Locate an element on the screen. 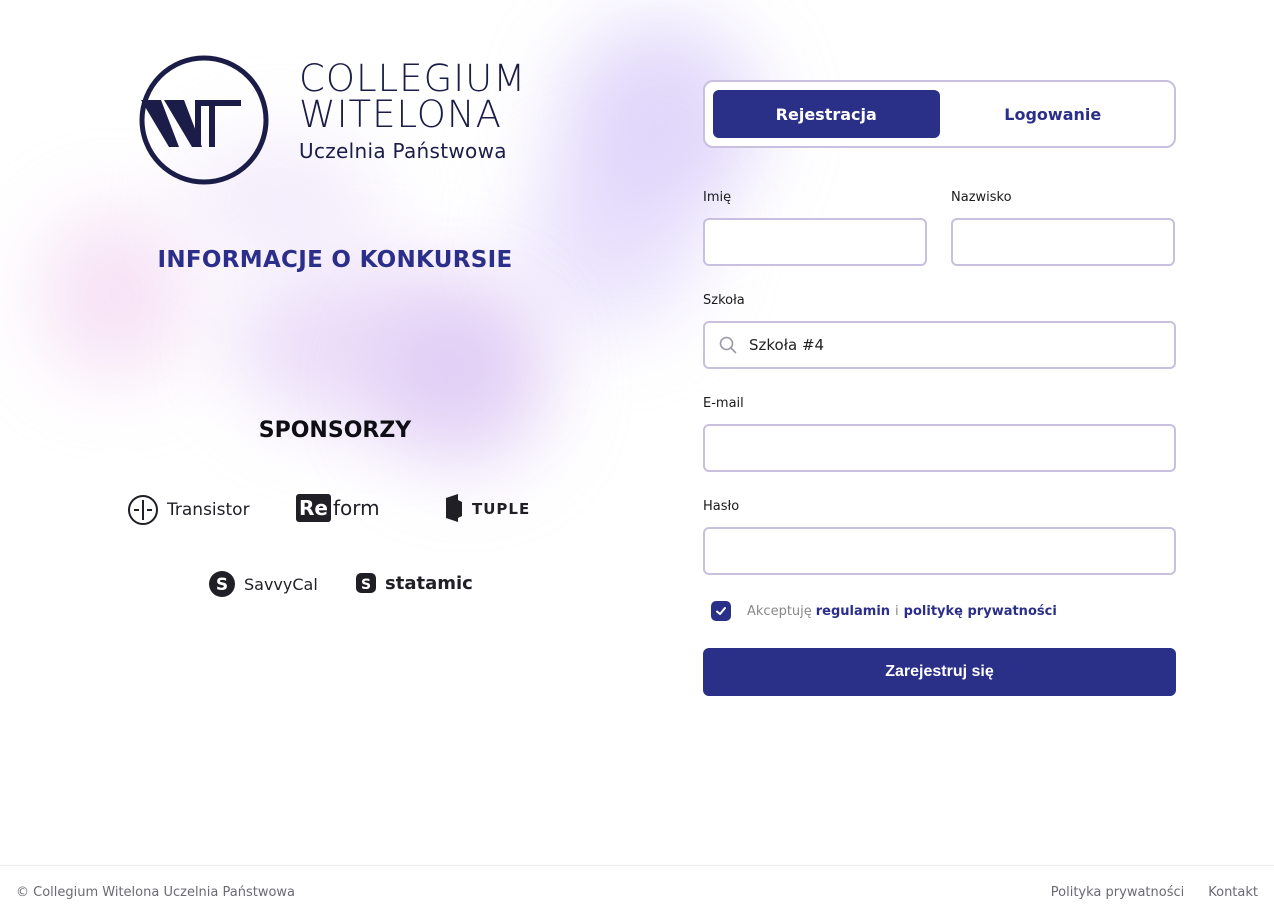 The image size is (1274, 919). password-group: Hasło is located at coordinates (939, 537).